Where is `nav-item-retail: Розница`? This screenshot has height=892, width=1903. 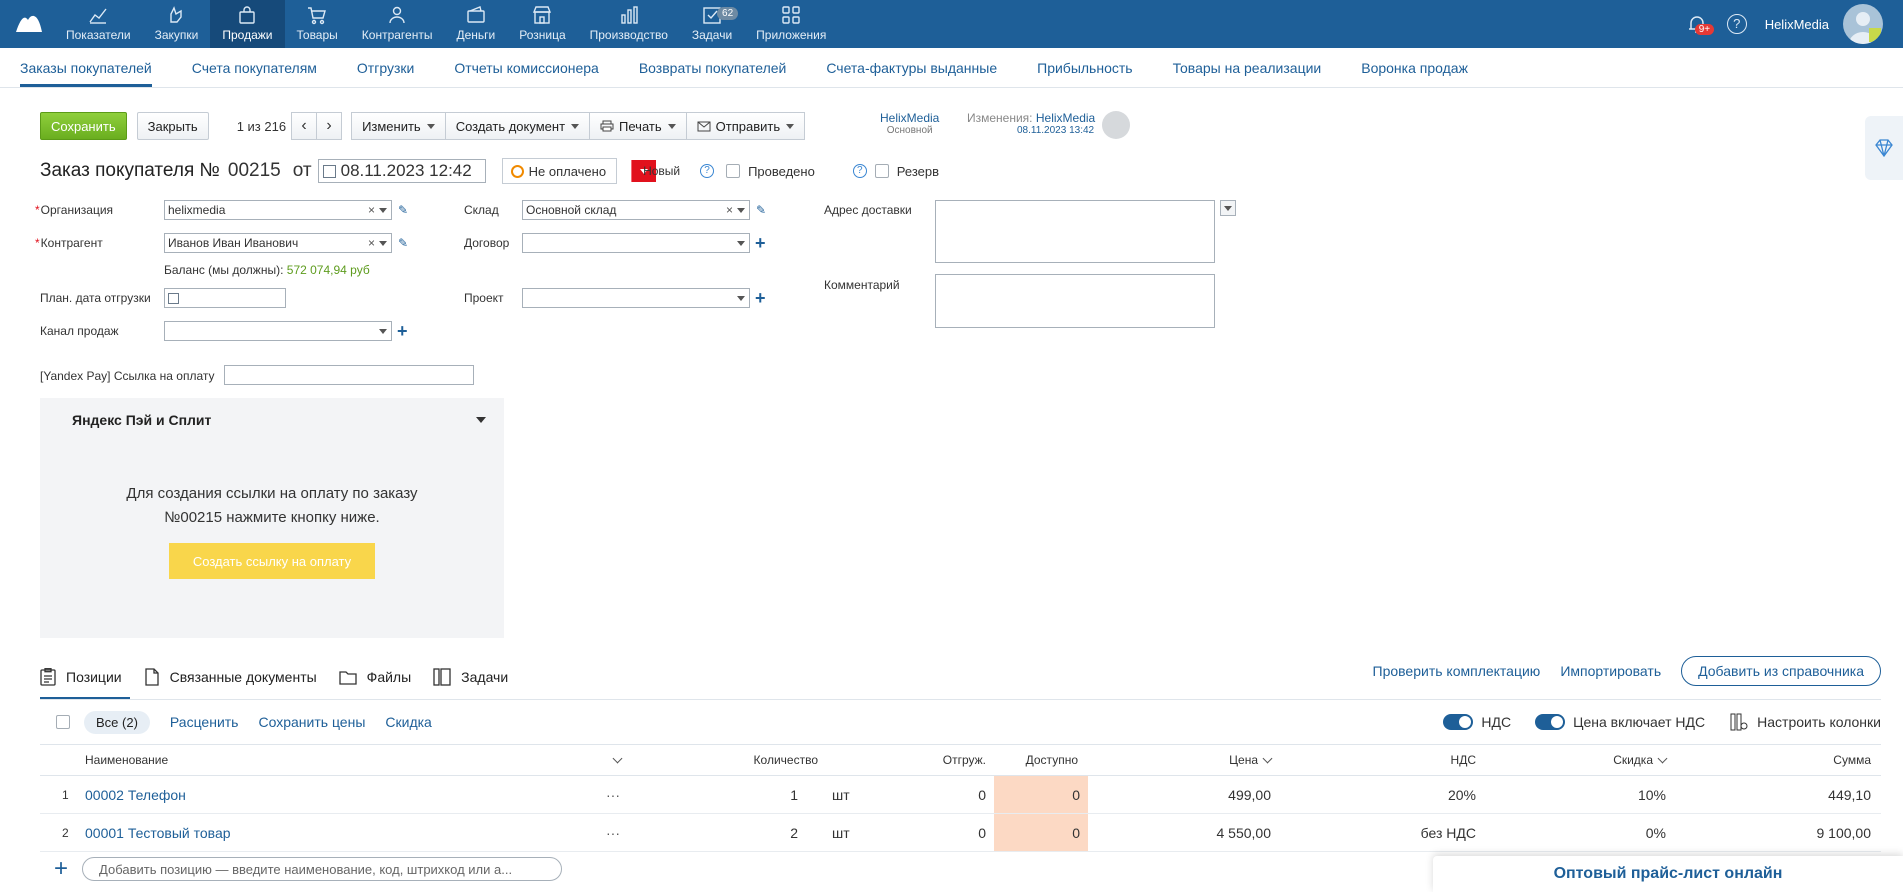 nav-item-retail: Розница is located at coordinates (542, 24).